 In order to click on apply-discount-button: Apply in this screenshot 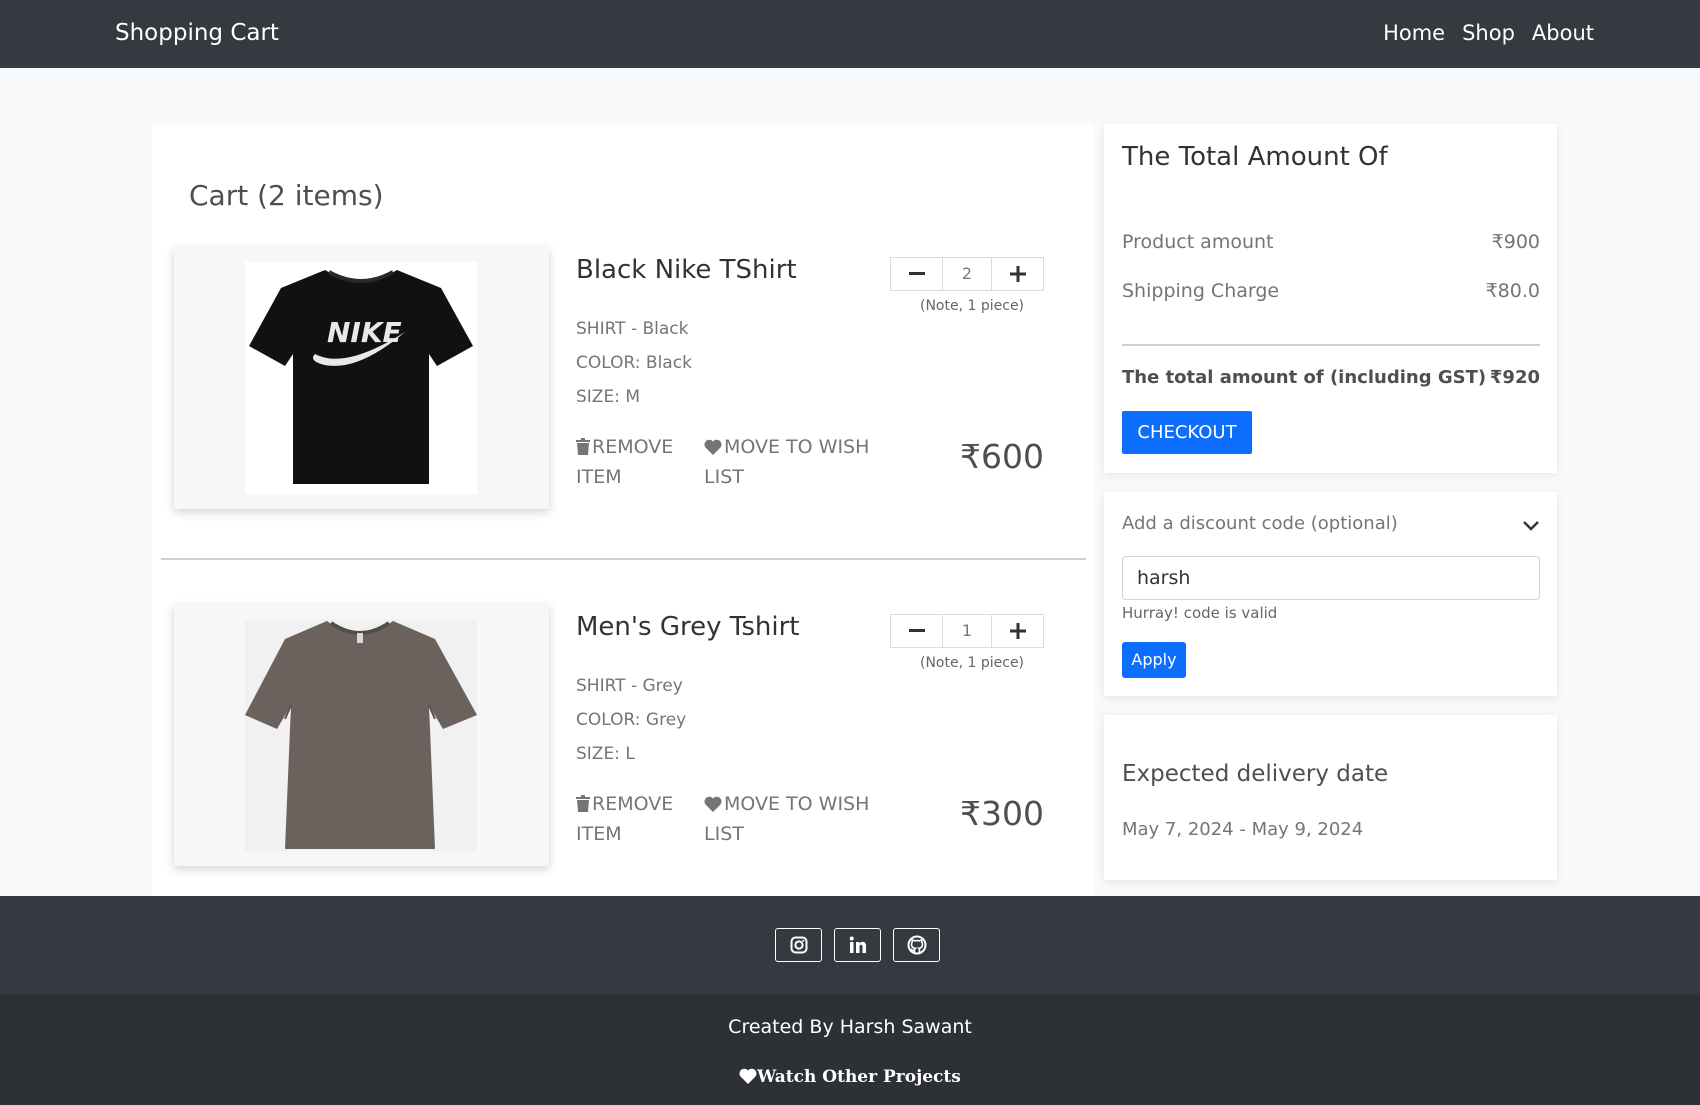, I will do `click(1154, 660)`.